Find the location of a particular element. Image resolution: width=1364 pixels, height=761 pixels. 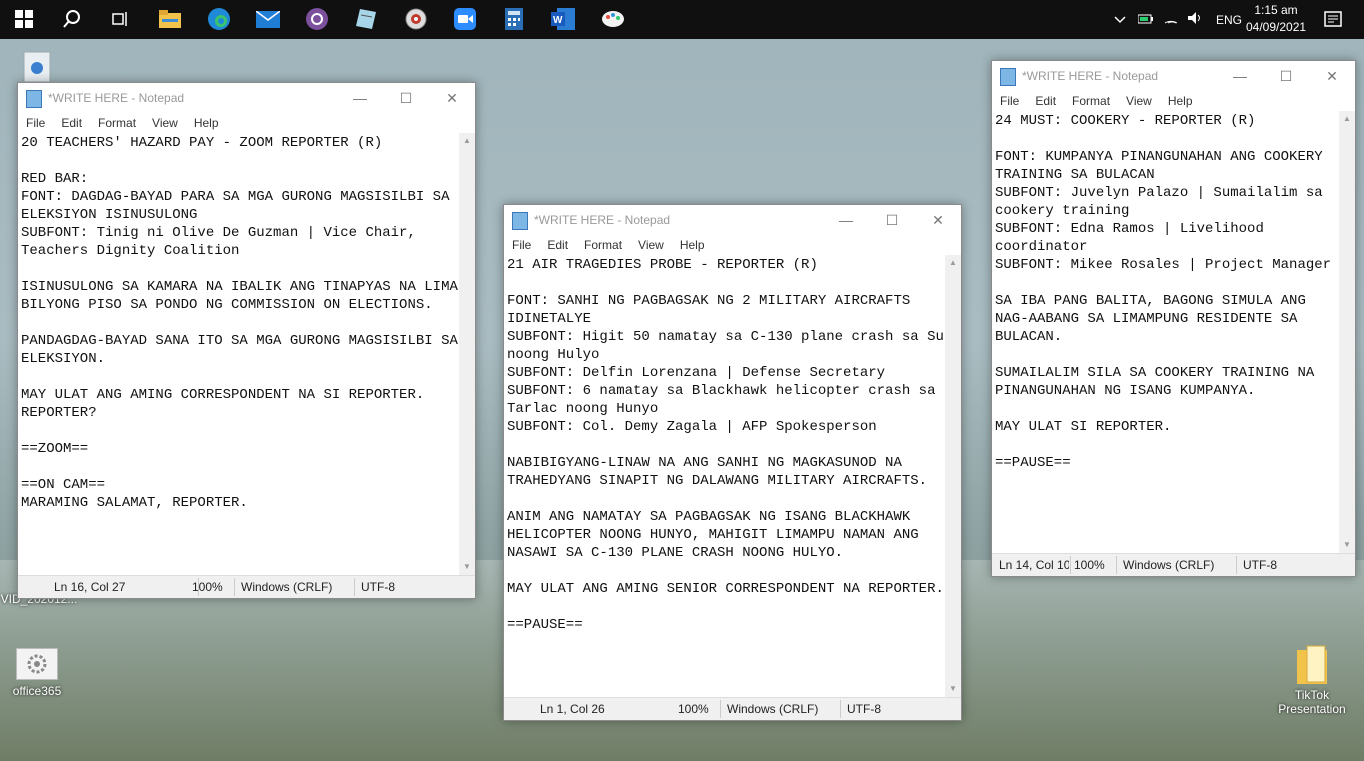

chevron-up-icon is located at coordinates (1120, 20).